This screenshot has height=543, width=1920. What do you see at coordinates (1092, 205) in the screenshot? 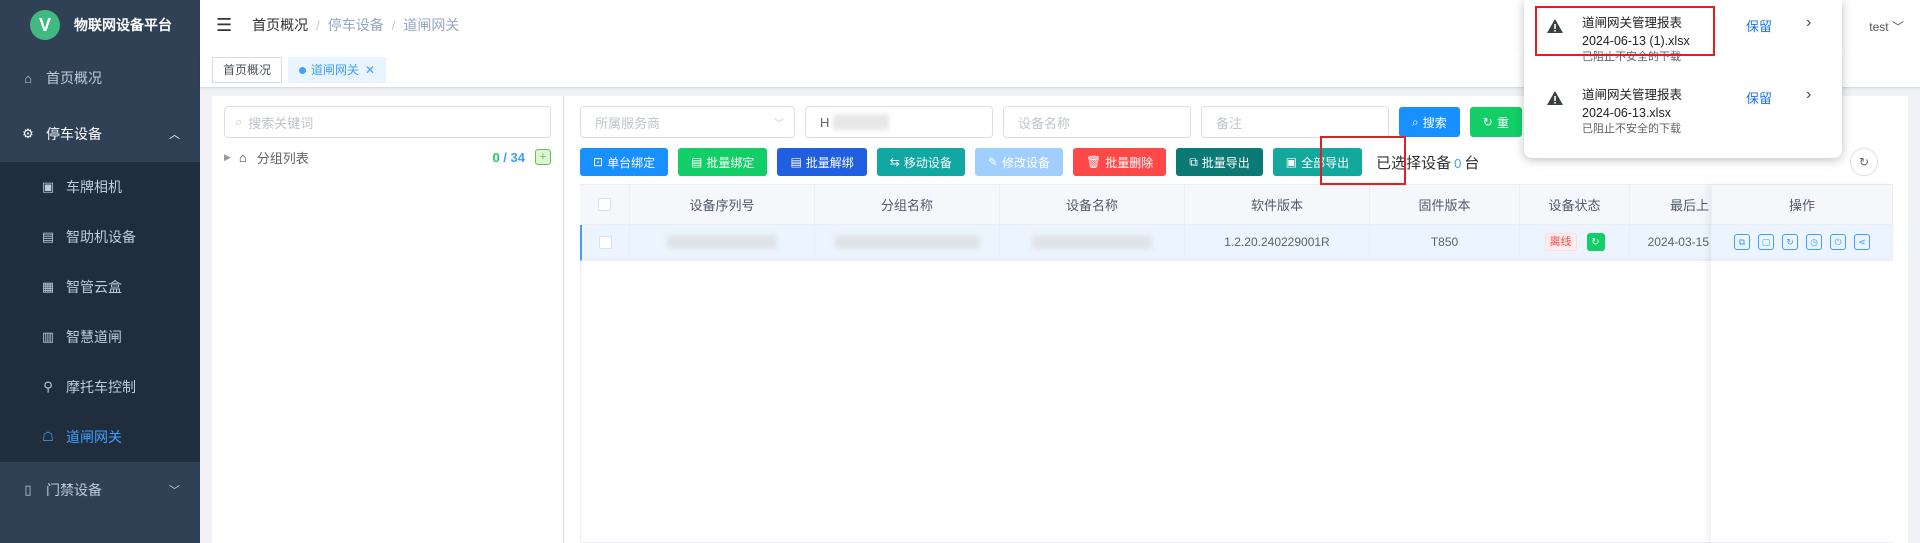
I see `column-header: 设备名称` at bounding box center [1092, 205].